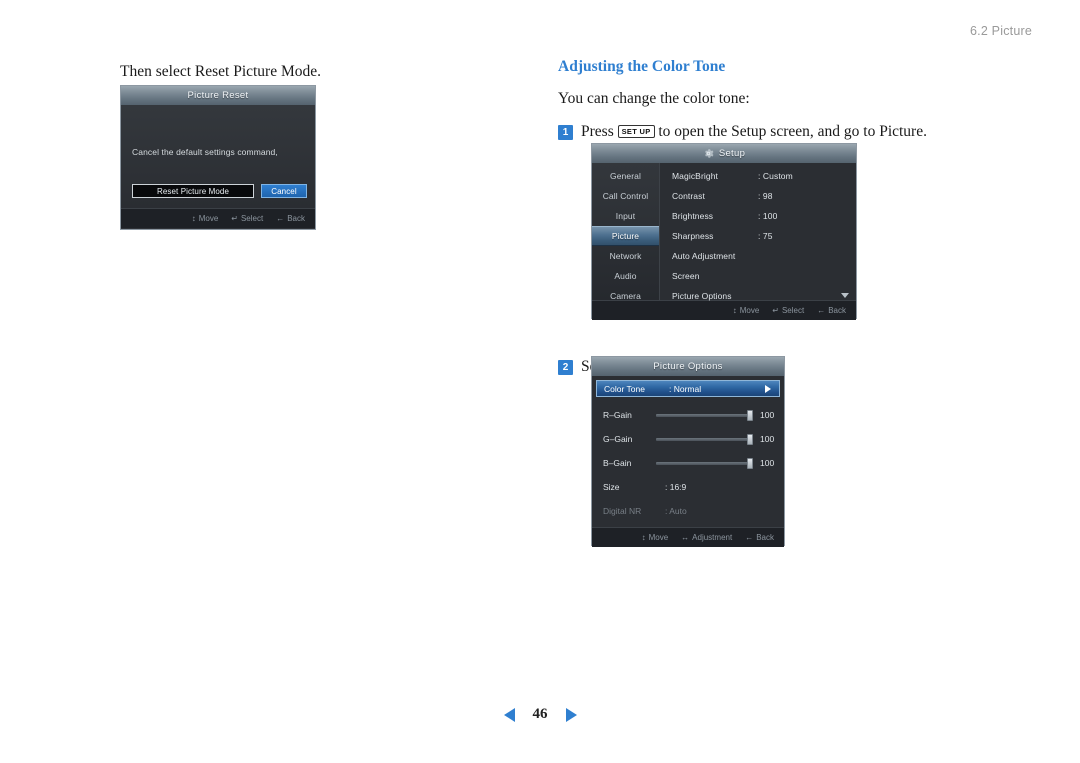 The image size is (1080, 763). I want to click on b-gain-value: 100, so click(767, 463).